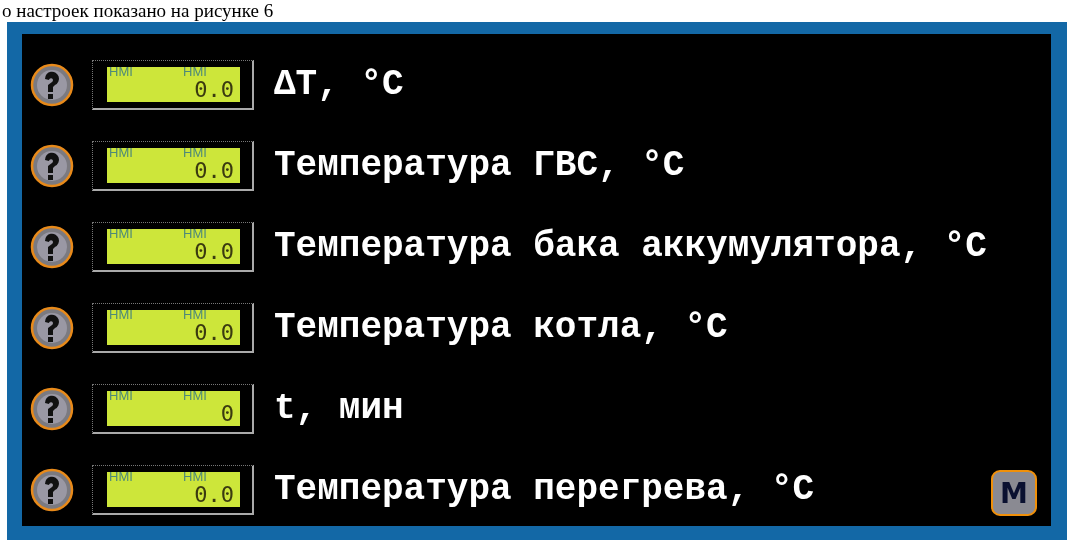  What do you see at coordinates (630, 246) in the screenshot?
I see `row-label: Температура бака аккумулятора, °C` at bounding box center [630, 246].